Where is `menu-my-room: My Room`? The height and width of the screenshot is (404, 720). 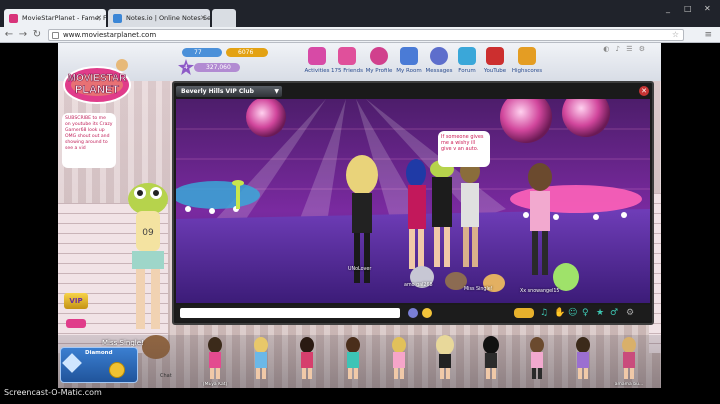 menu-my-room: My Room is located at coordinates (409, 62).